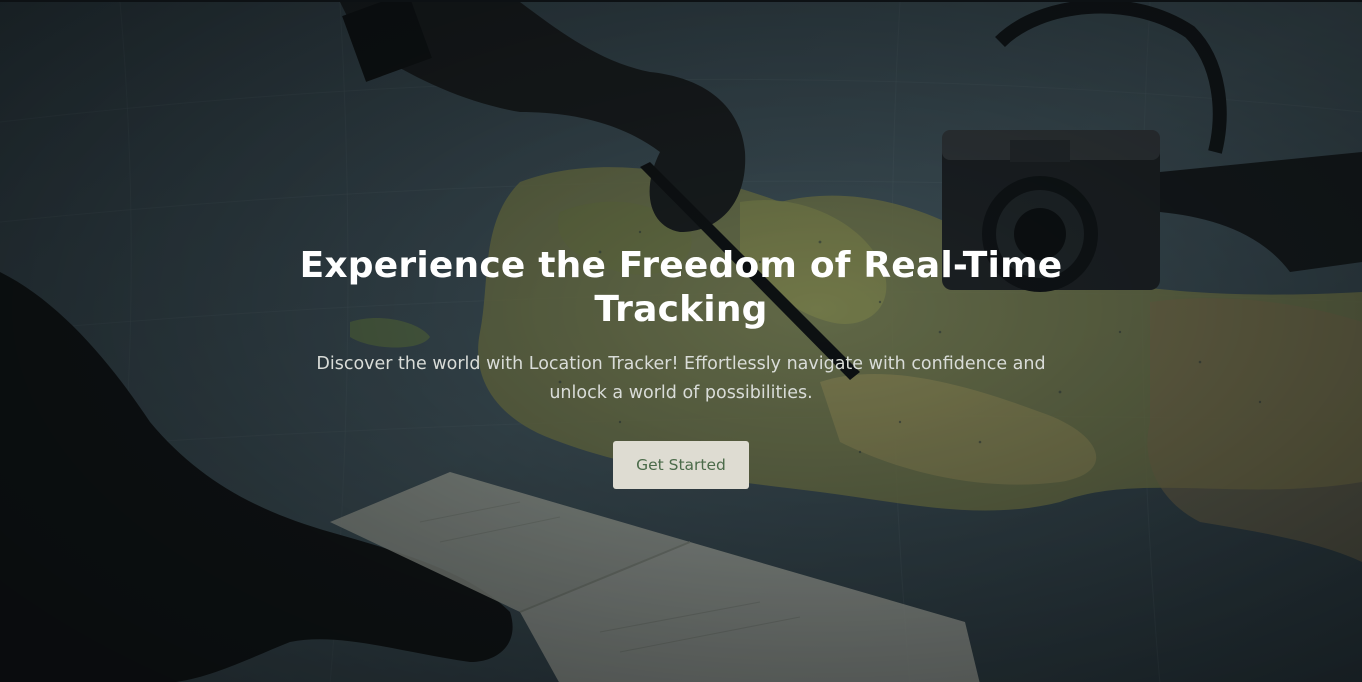 This screenshot has height=682, width=1362. I want to click on get-started-button: Get Started, so click(681, 465).